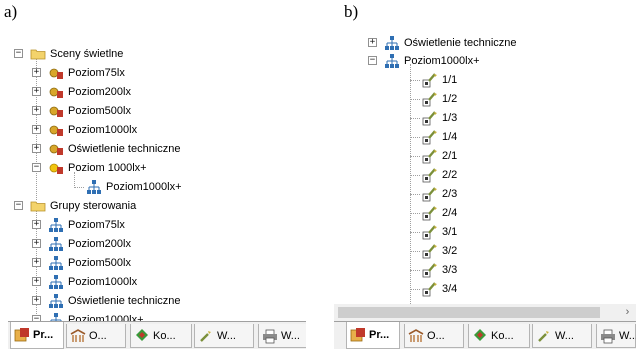 The image size is (636, 349). I want to click on tree-item: 3/3, so click(434, 269).